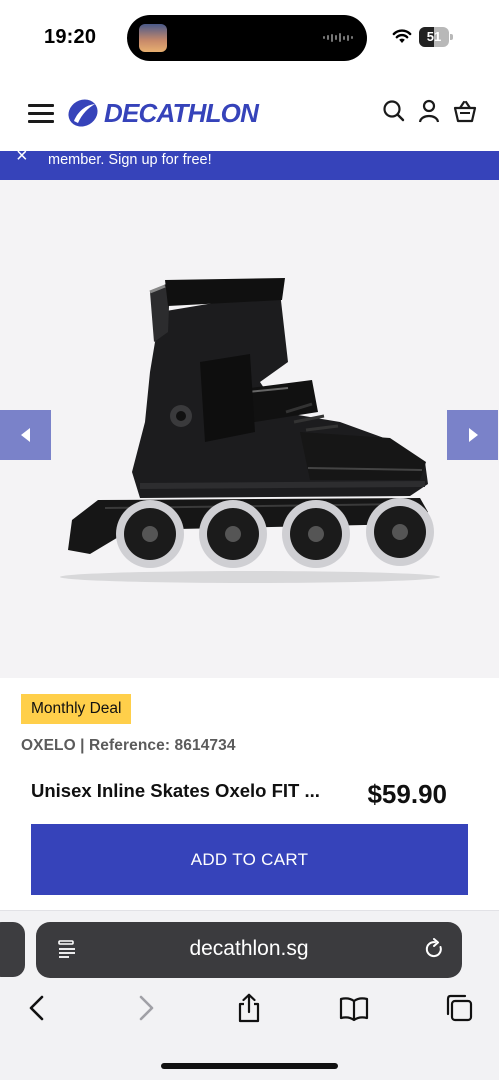 The width and height of the screenshot is (499, 1080). Describe the element at coordinates (249, 1066) in the screenshot. I see `home-indicator` at that location.